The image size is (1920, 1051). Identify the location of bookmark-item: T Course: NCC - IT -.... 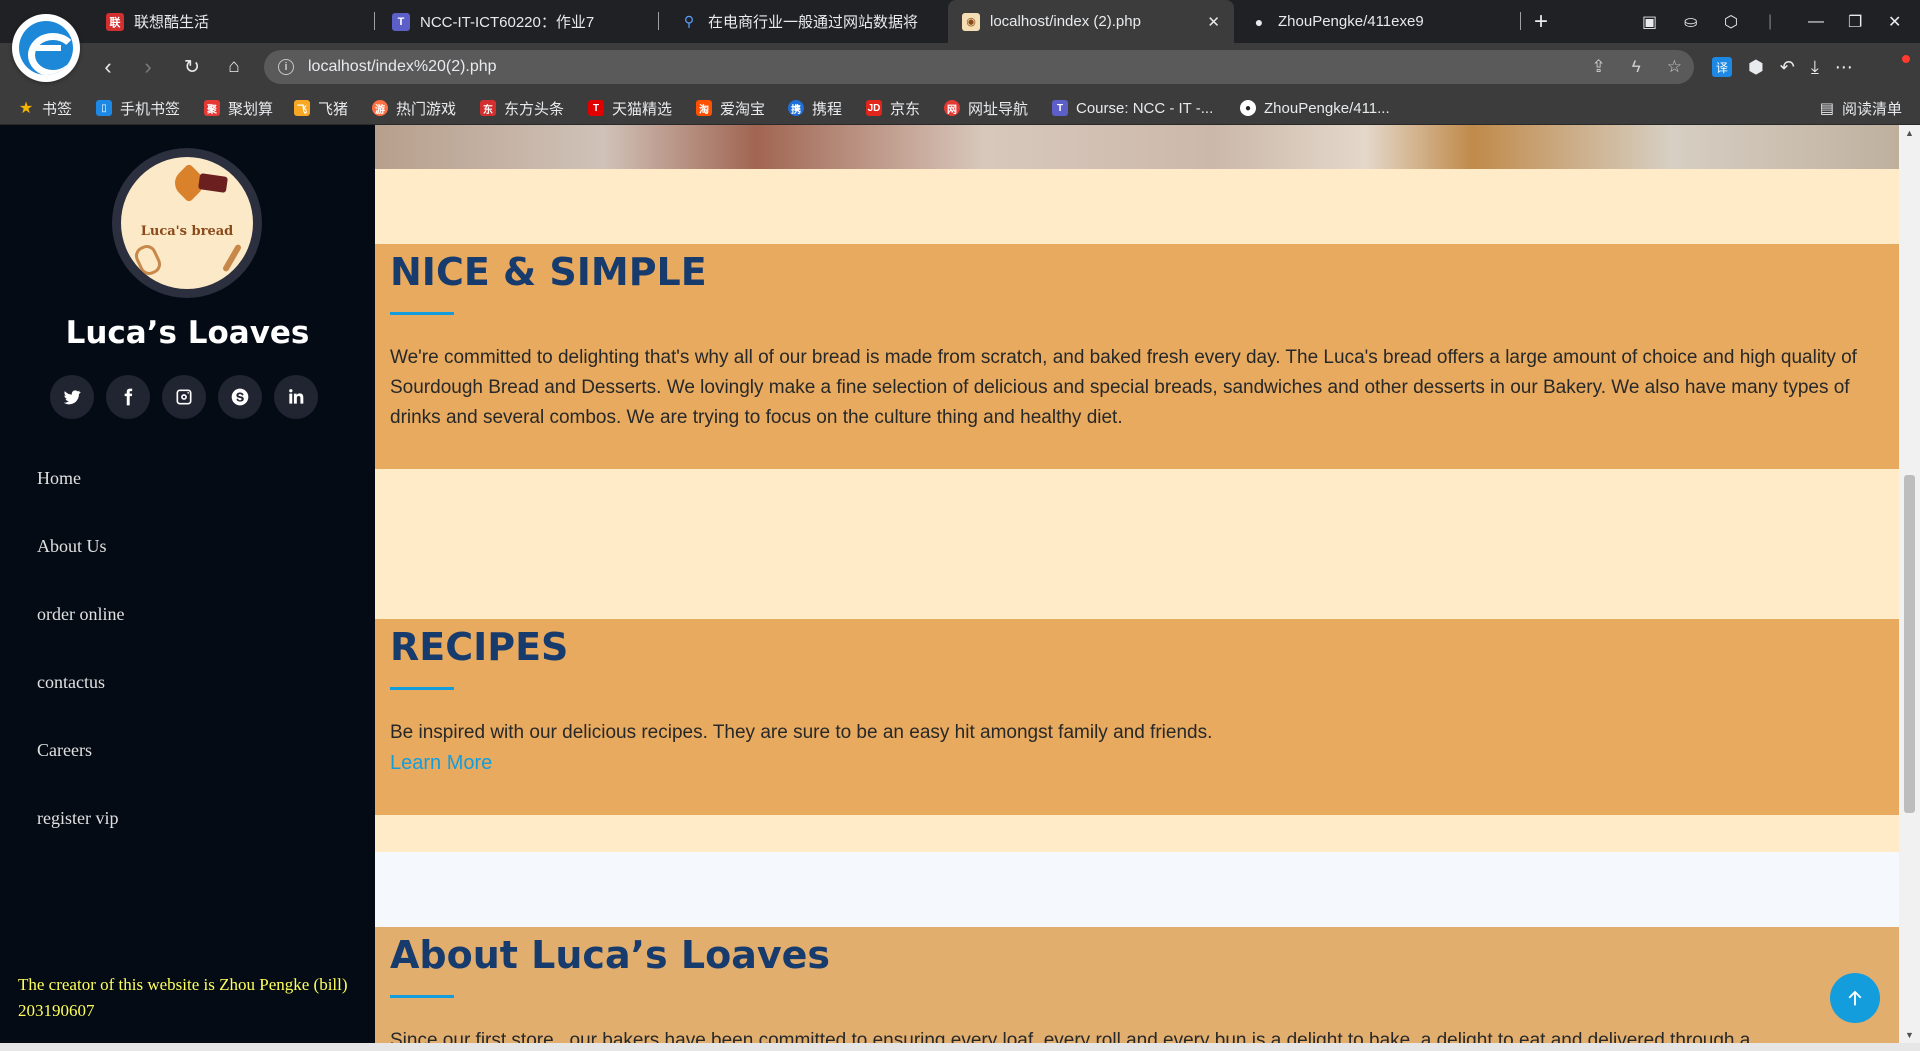
(1132, 108).